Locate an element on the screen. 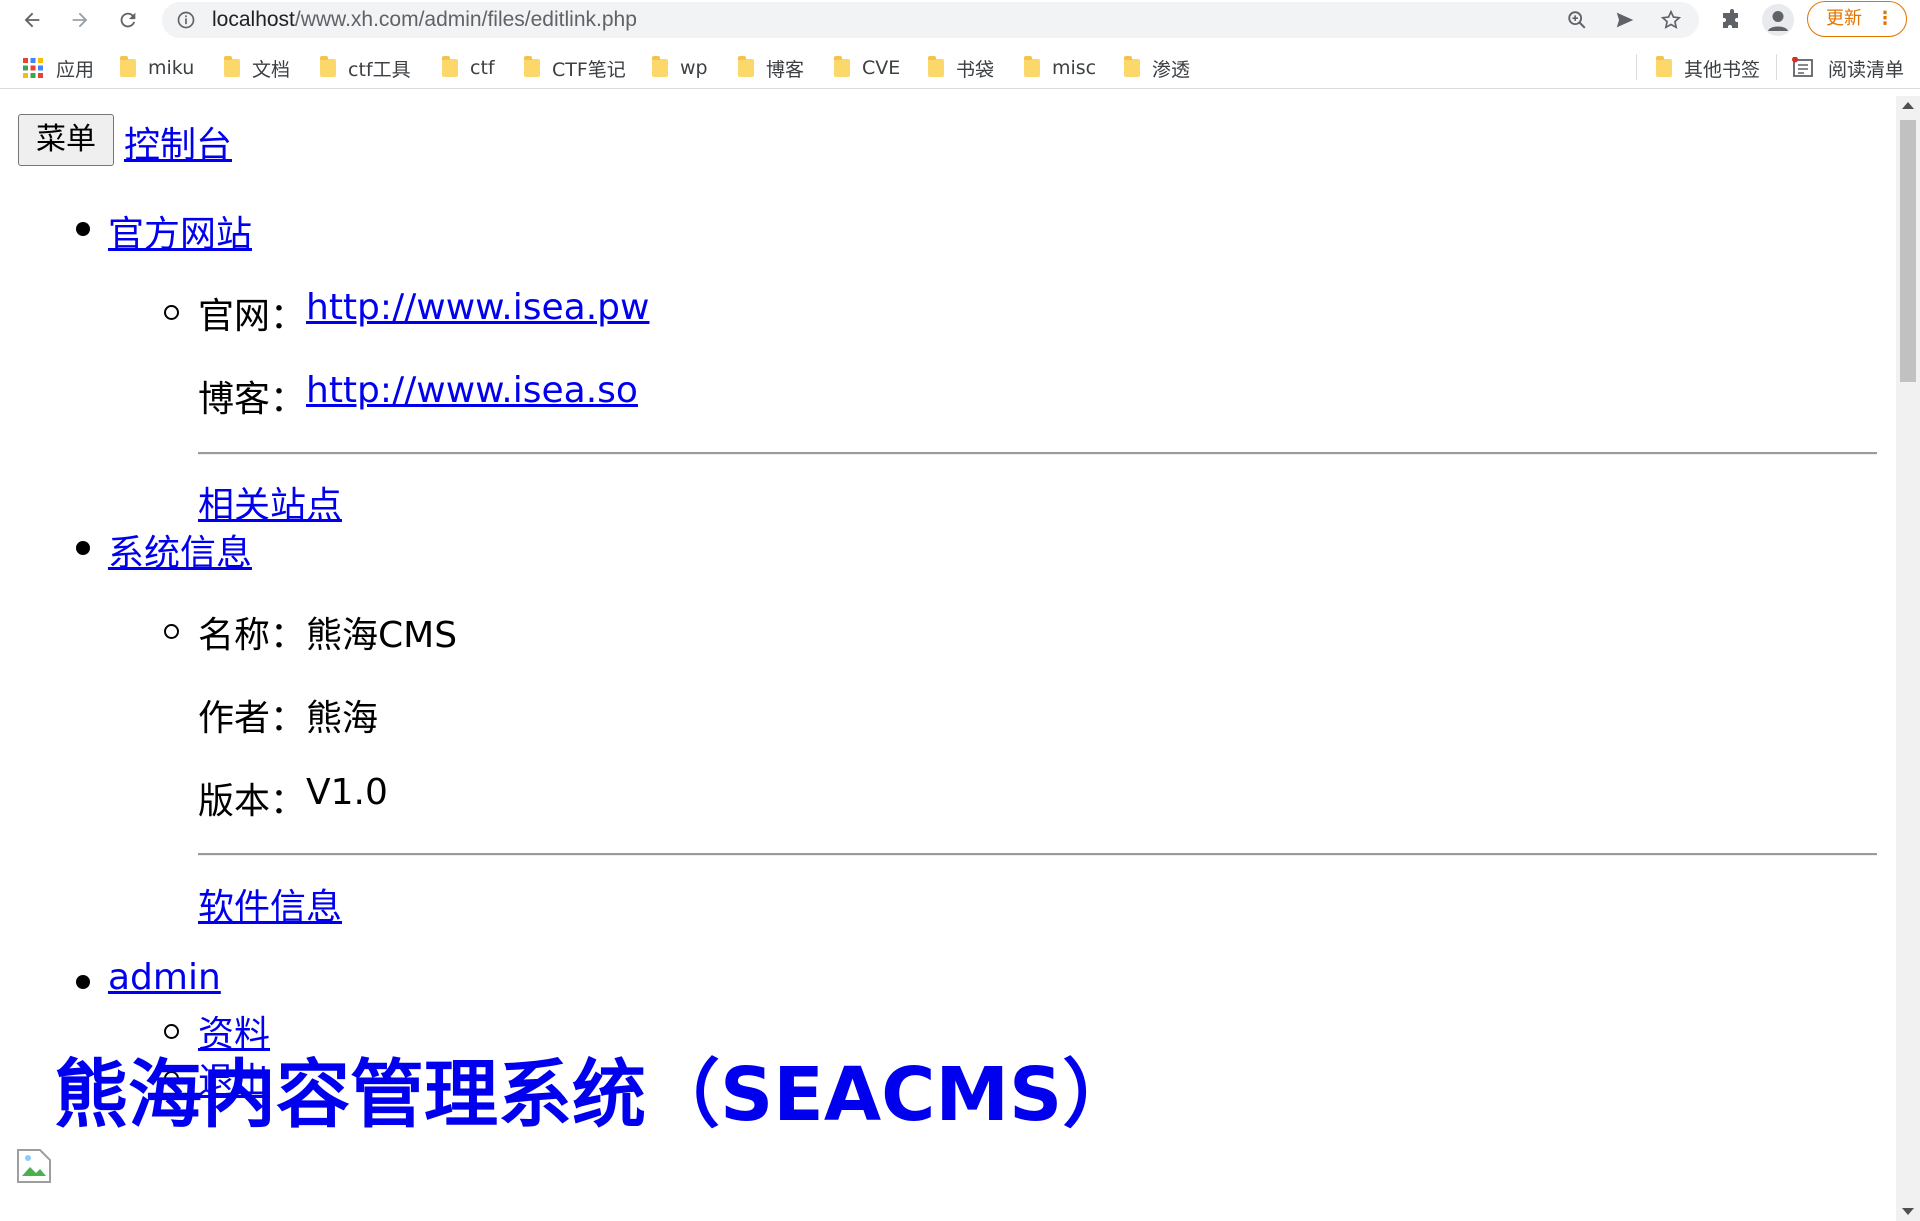  scroll-thumb is located at coordinates (1908, 251).